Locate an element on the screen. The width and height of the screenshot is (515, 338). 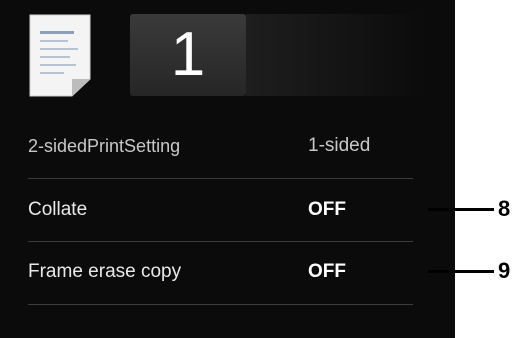
copies-field-shade is located at coordinates (336, 55).